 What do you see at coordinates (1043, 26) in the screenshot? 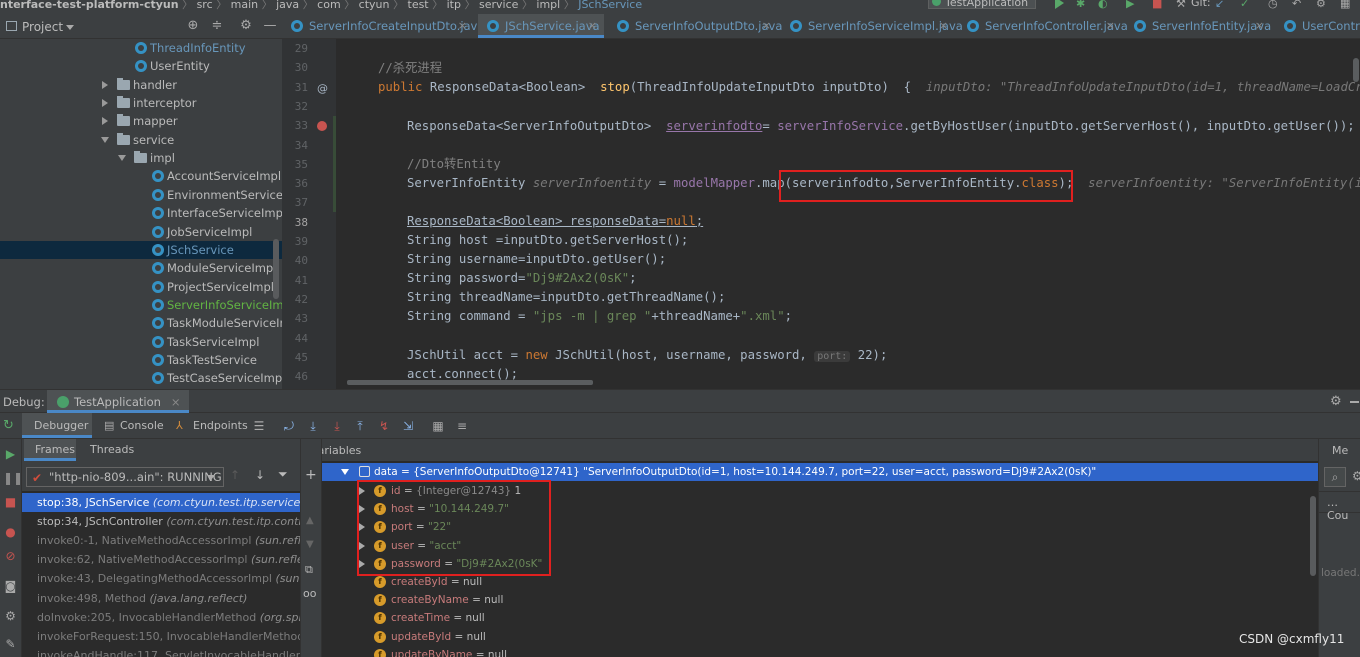
I see `editor-tab: ServerInfoController.java ×` at bounding box center [1043, 26].